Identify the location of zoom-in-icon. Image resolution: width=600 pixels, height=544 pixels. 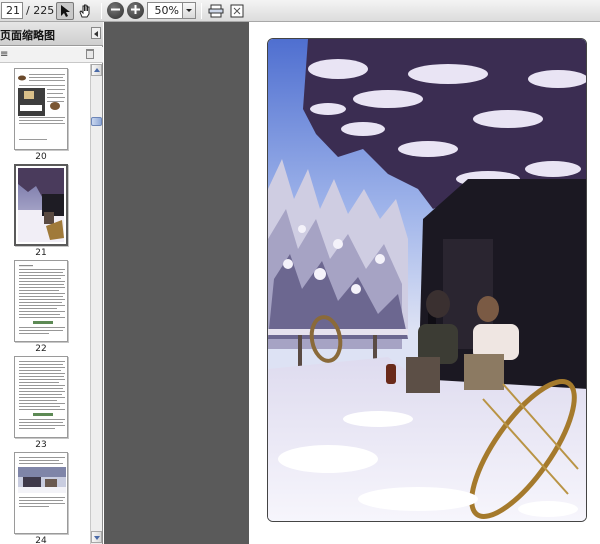
(135, 9).